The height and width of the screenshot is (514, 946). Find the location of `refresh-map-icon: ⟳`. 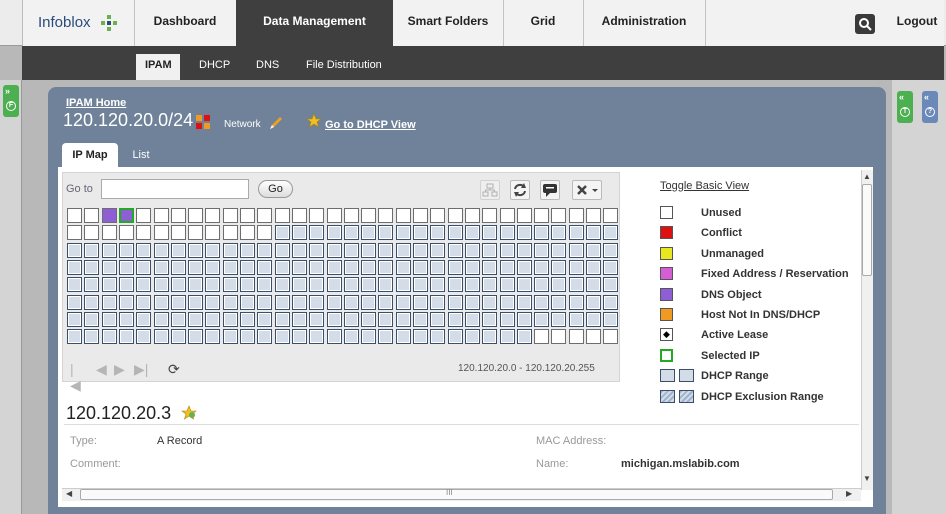

refresh-map-icon: ⟳ is located at coordinates (174, 369).